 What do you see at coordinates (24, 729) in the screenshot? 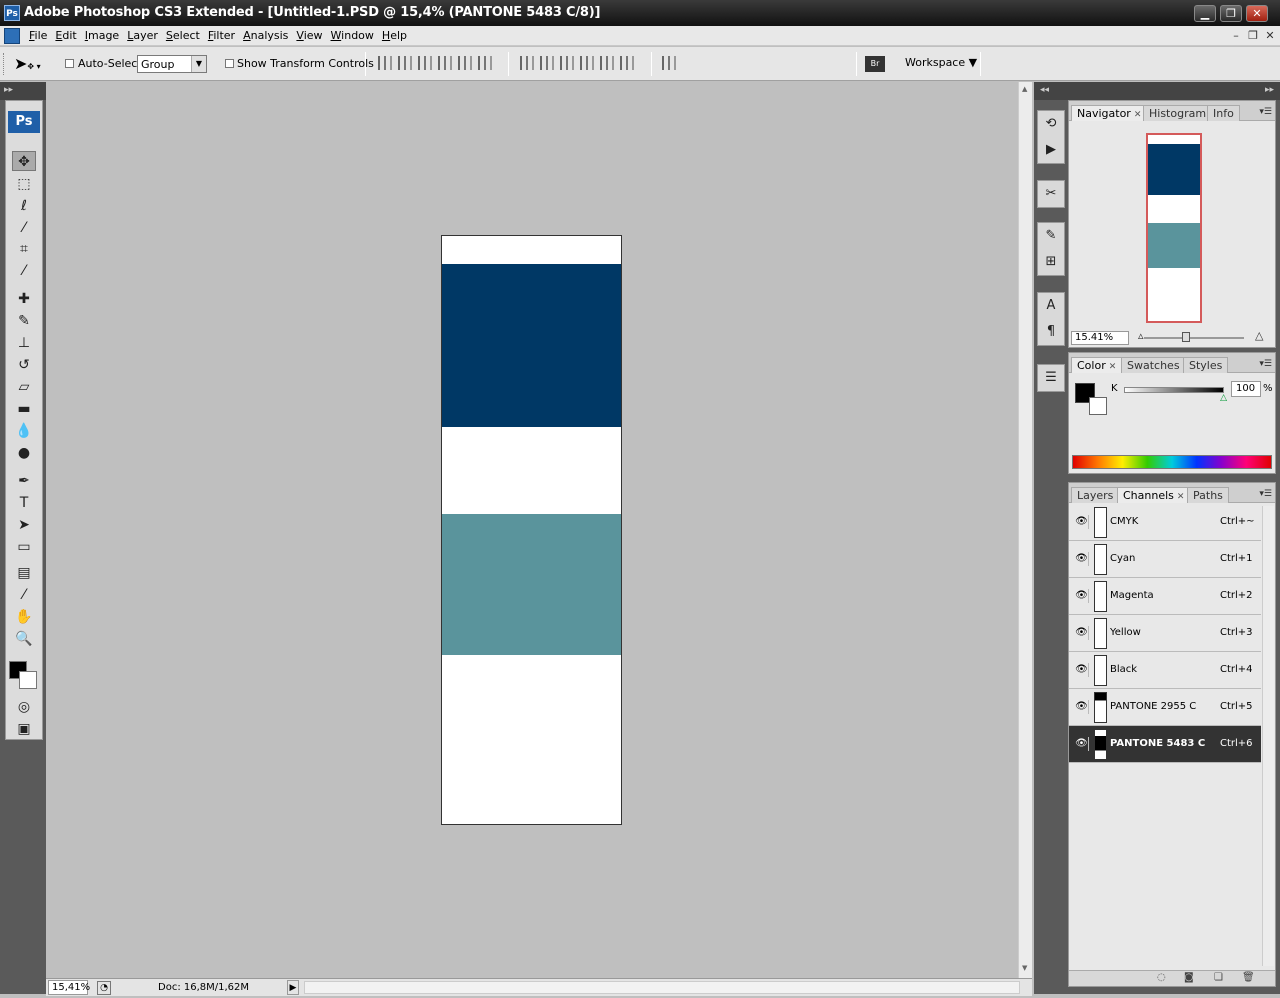
I see `screen-mode-icon: ▣` at bounding box center [24, 729].